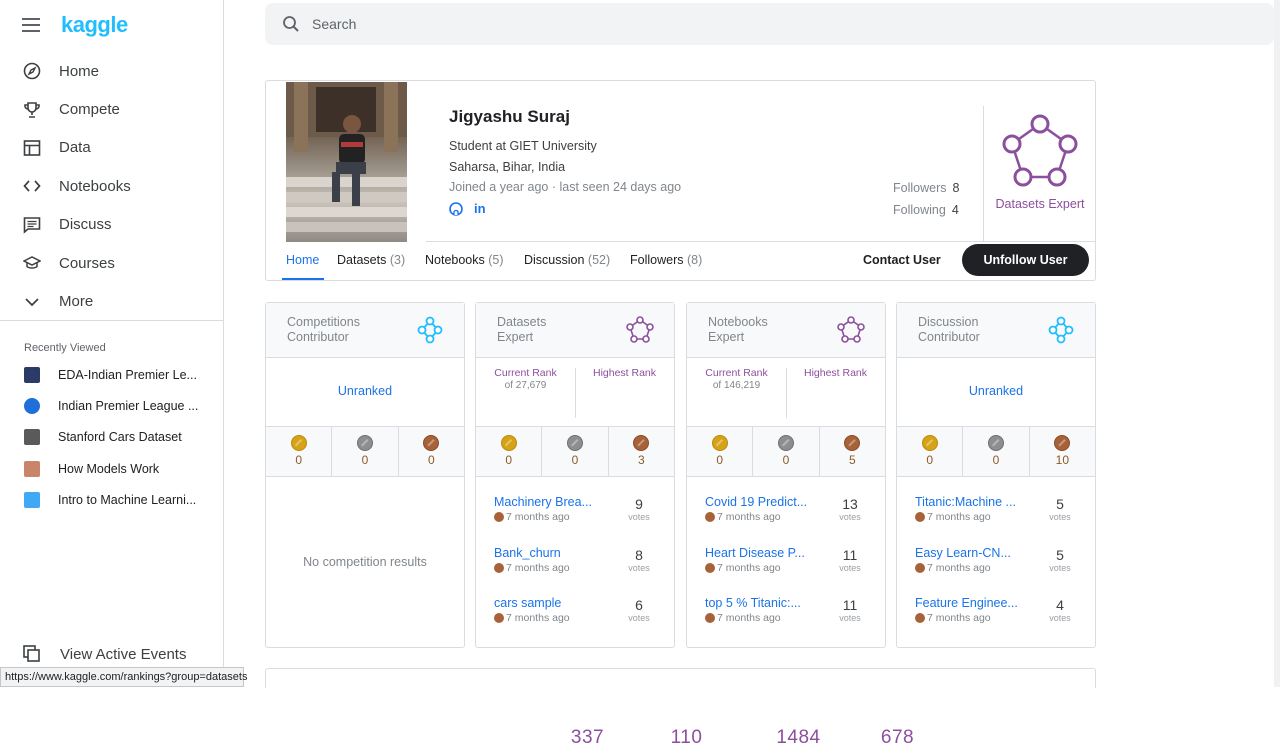 This screenshot has height=749, width=1280. Describe the element at coordinates (496, 260) in the screenshot. I see `tab-count: (5)` at that location.